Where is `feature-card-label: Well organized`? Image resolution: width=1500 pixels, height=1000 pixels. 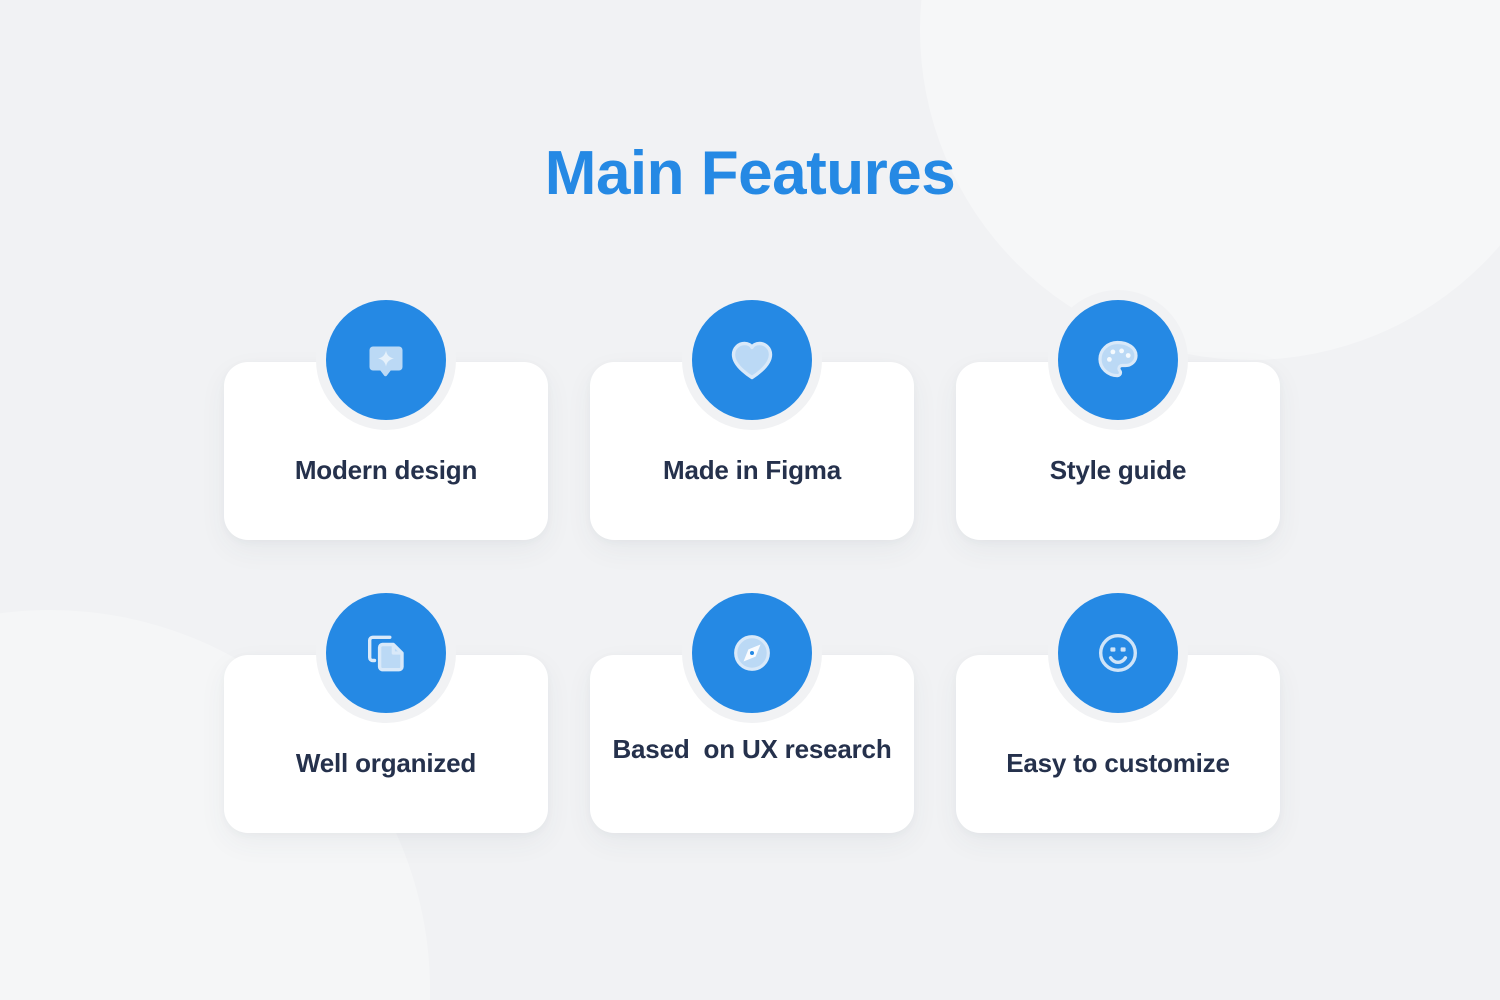 feature-card-label: Well organized is located at coordinates (386, 763).